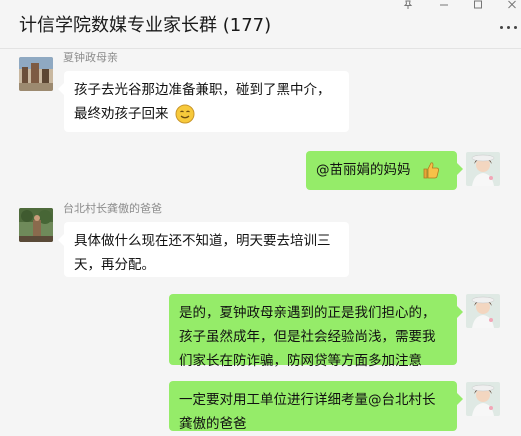 The height and width of the screenshot is (436, 521). I want to click on message-bubble: 一定要对用工单位进行详细考量@台北村长龚傲的爸爸, so click(316, 406).